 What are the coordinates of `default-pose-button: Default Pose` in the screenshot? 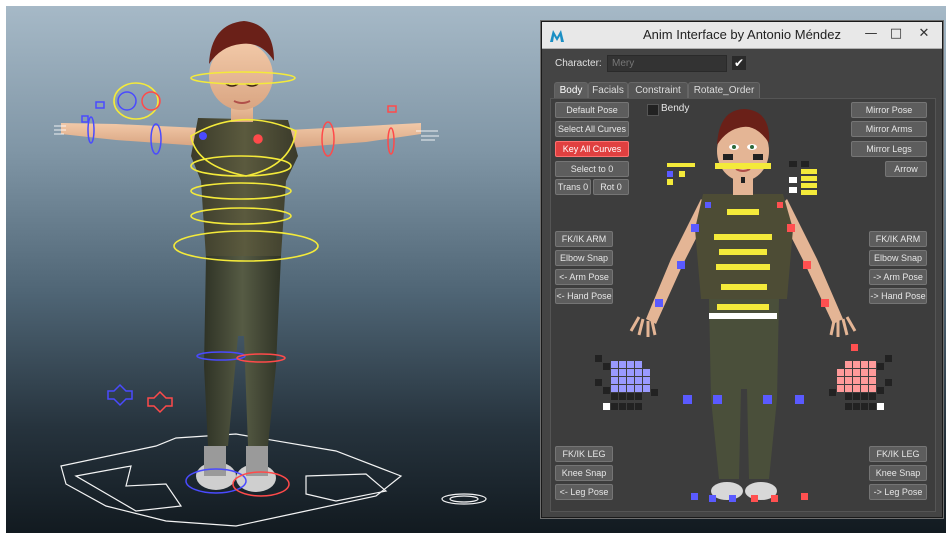 It's located at (592, 110).